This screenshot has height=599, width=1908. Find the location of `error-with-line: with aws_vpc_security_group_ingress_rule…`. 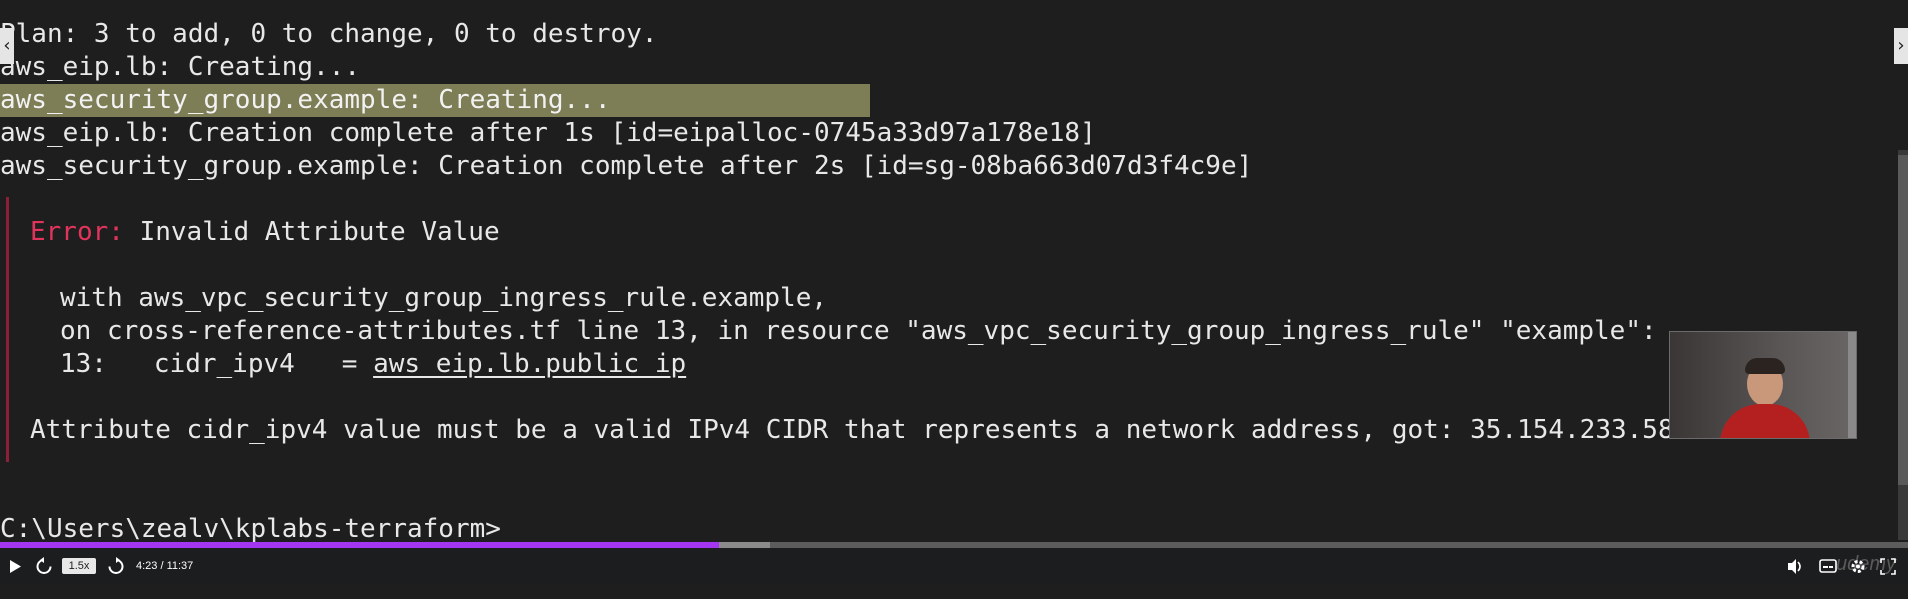

error-with-line: with aws_vpc_security_group_ingress_rule… is located at coordinates (444, 298).